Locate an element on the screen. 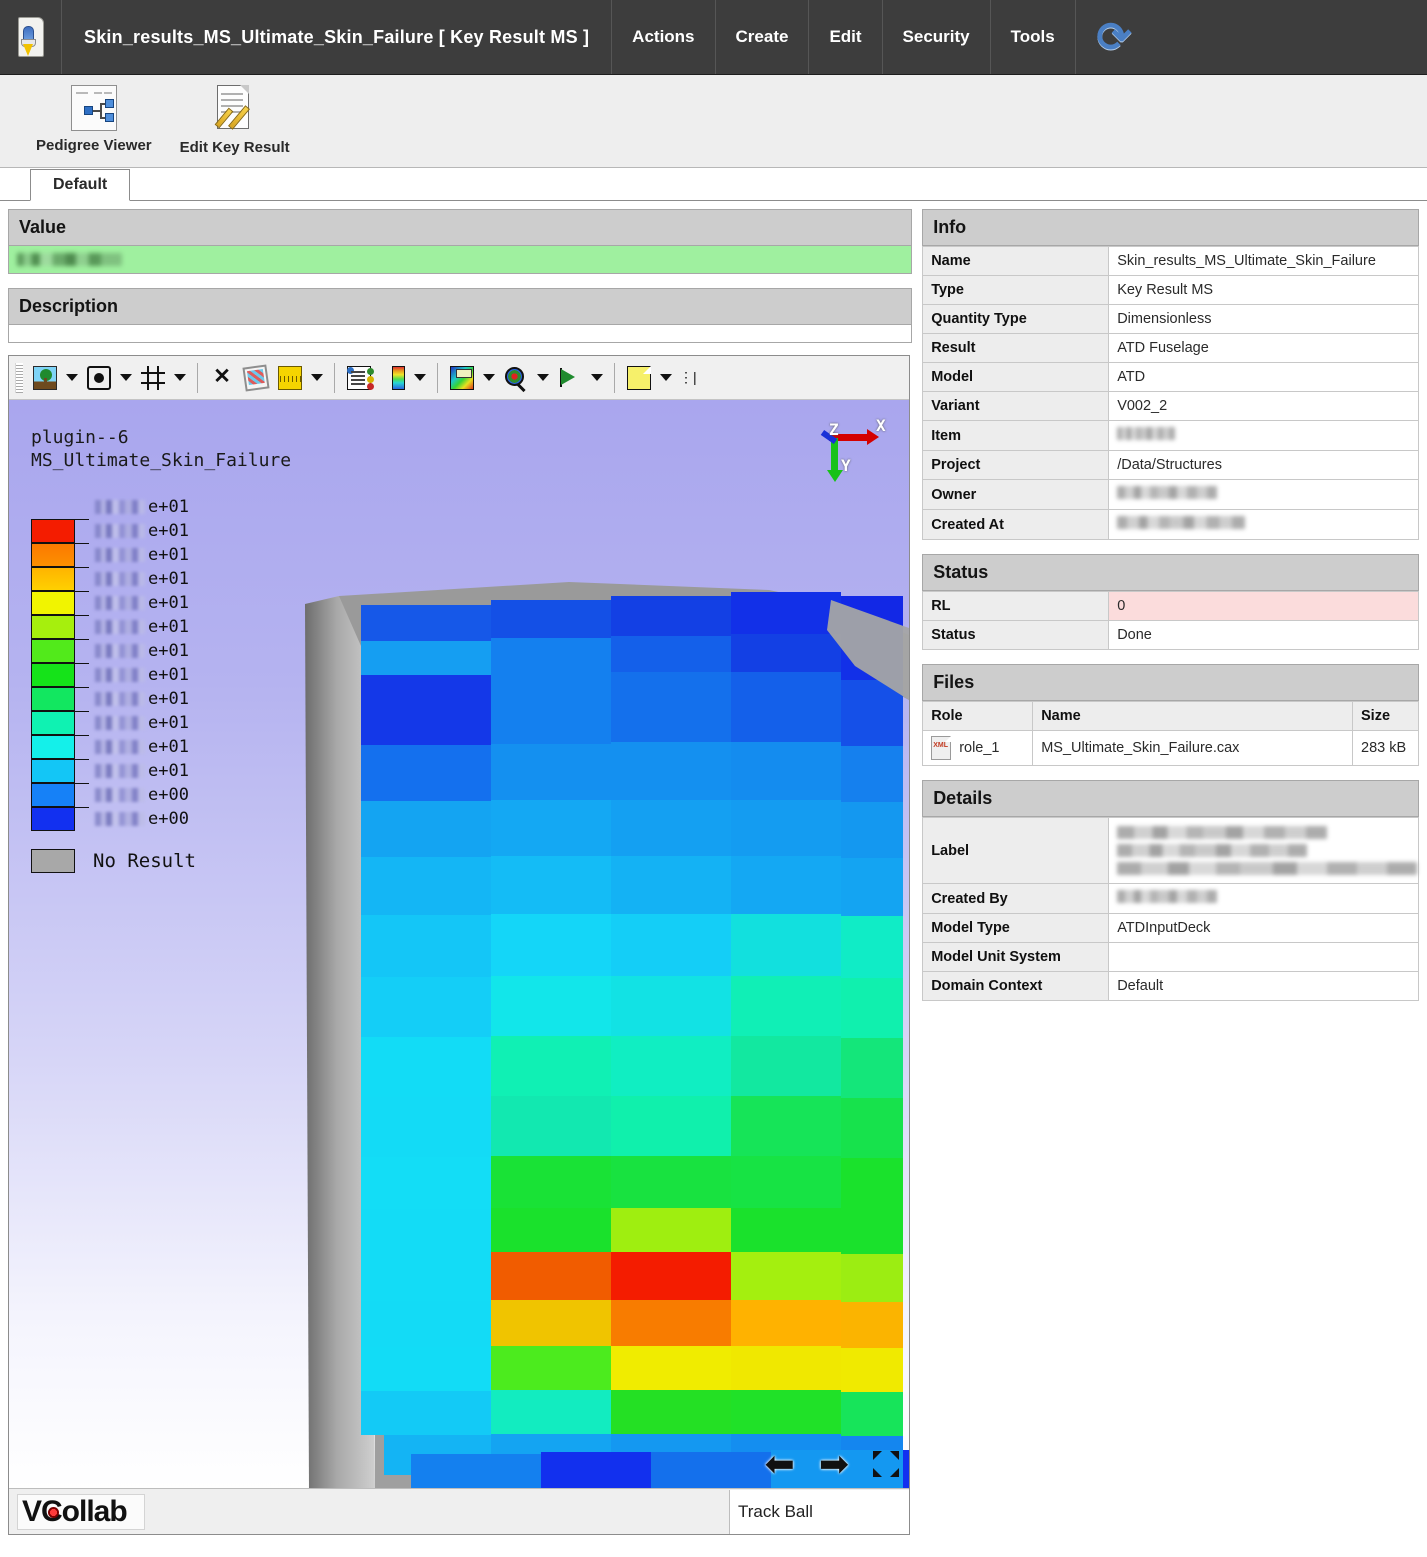  tab-strip: Default is located at coordinates (713, 184).